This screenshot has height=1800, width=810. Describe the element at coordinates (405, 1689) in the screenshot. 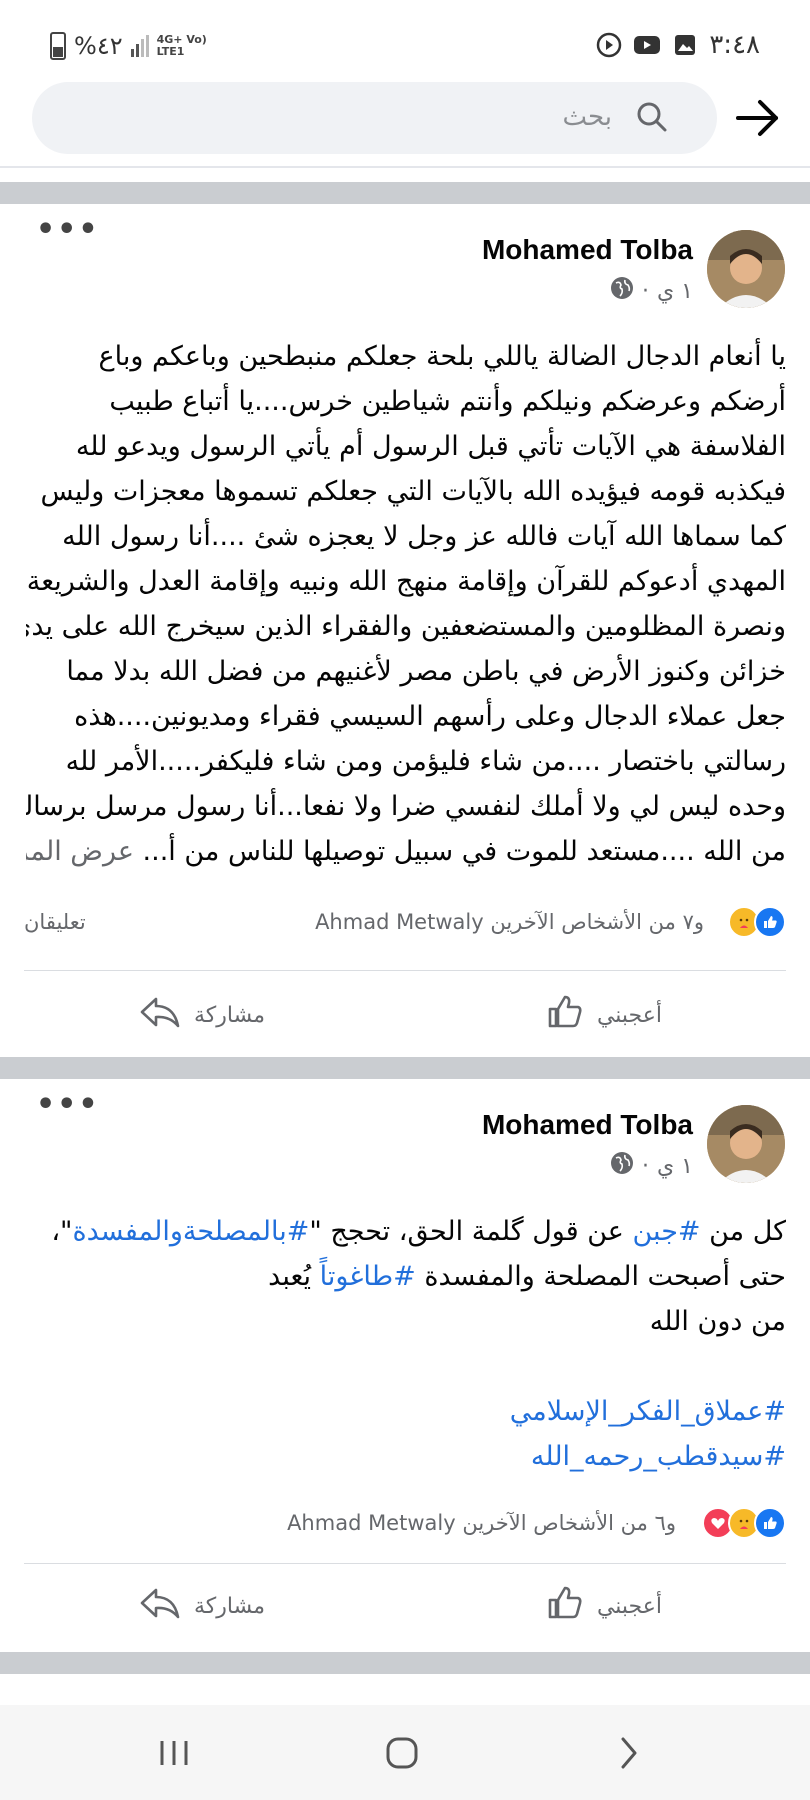

I see `next-post-peek` at that location.